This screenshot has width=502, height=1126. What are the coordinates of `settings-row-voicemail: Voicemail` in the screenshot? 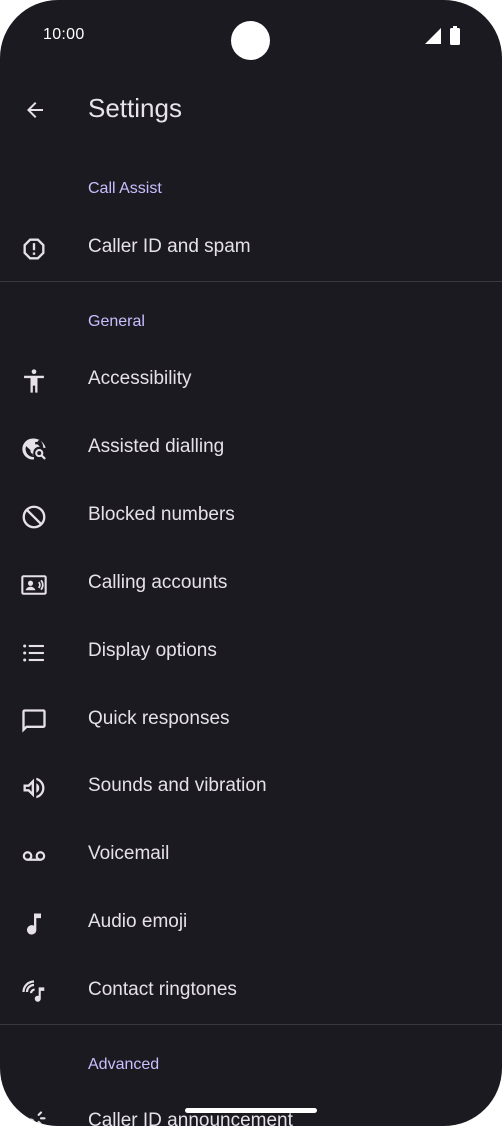 It's located at (251, 854).